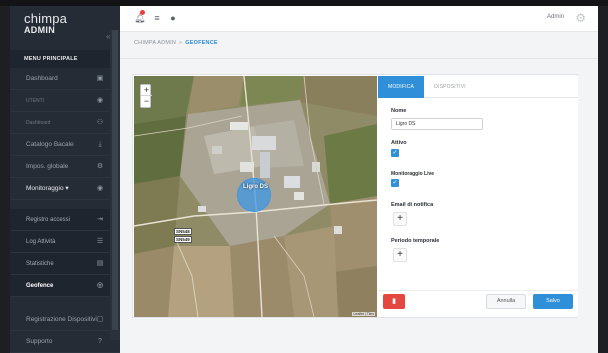  Describe the element at coordinates (65, 342) in the screenshot. I see `sidebar-item-supporto: Supporto ?` at that location.